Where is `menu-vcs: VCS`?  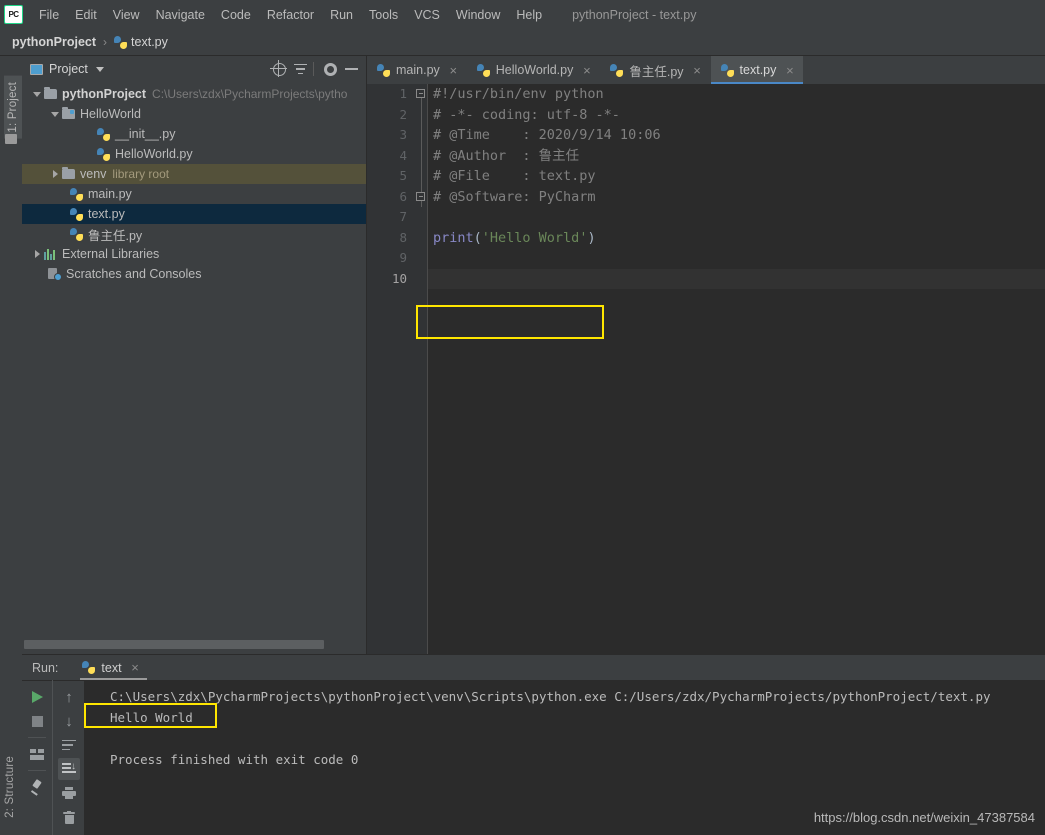
menu-vcs: VCS is located at coordinates (427, 15).